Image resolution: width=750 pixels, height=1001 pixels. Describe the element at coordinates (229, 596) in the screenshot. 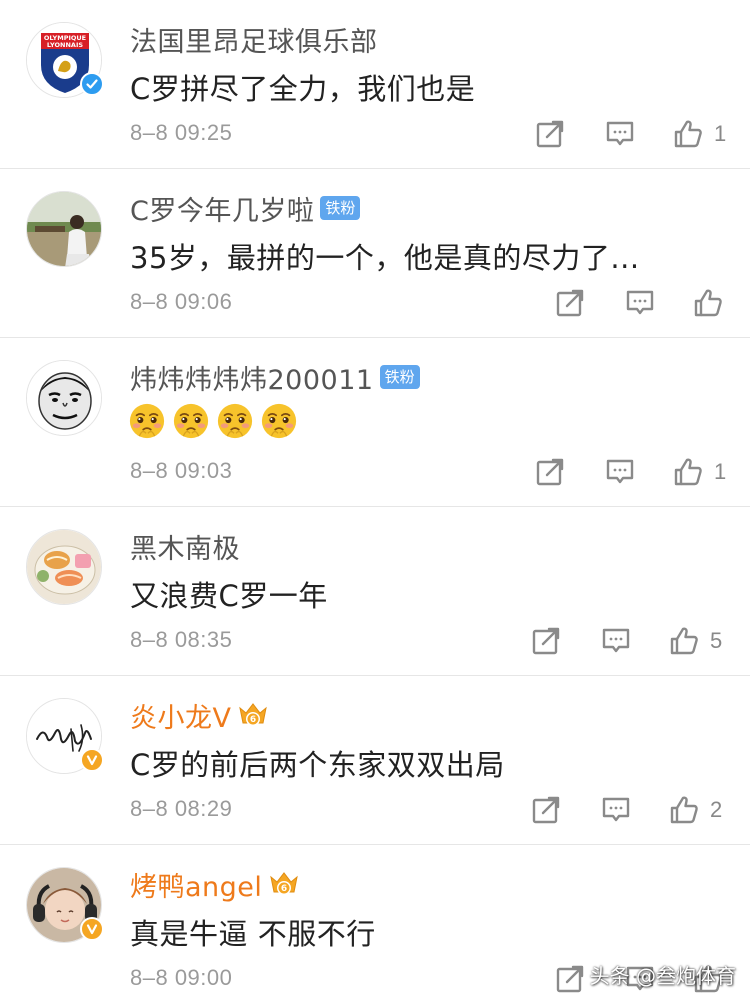

I see `comment-text: 又浪费C罗一年` at that location.